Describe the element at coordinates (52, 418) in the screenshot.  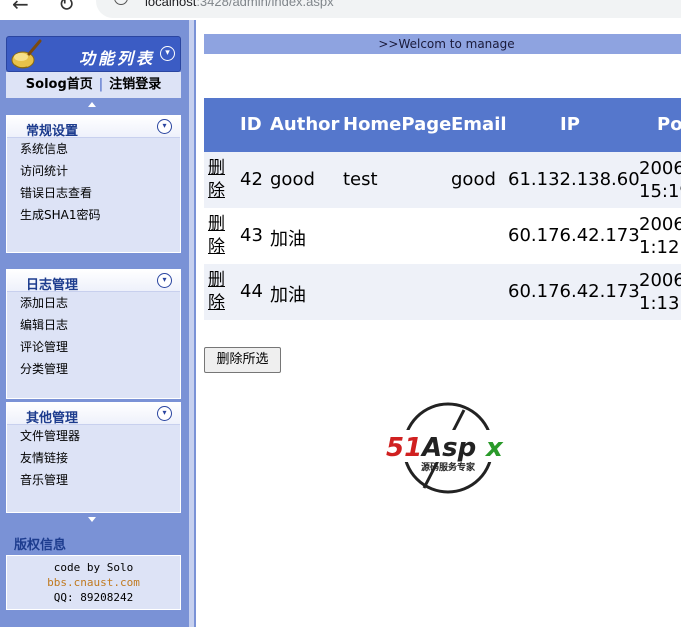
I see `menu-panel-title: 其他管理` at that location.